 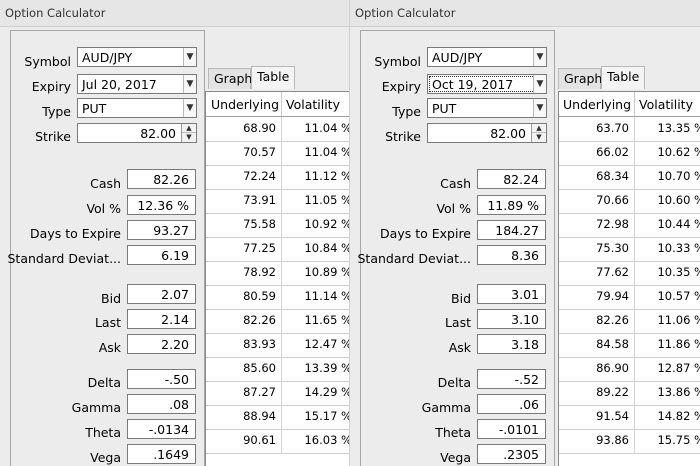 I want to click on volatility-cell: 10.57 %, so click(x=678, y=296).